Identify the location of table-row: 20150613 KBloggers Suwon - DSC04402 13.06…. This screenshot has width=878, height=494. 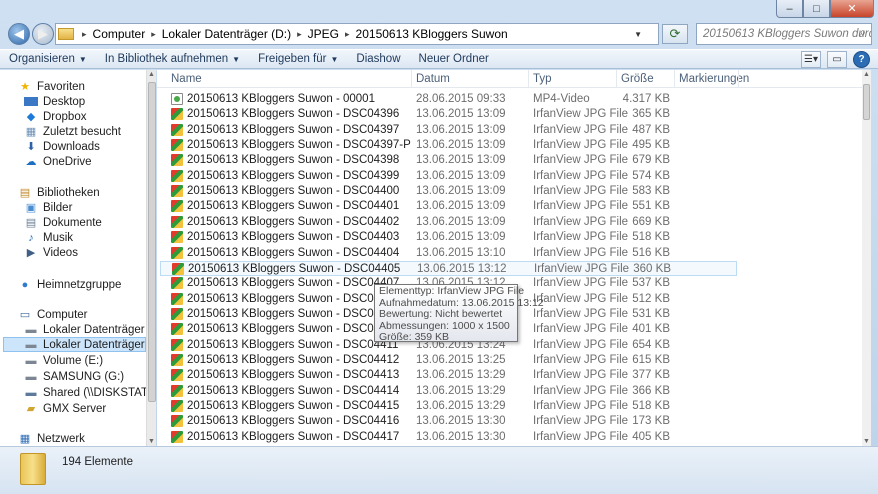
(451, 222).